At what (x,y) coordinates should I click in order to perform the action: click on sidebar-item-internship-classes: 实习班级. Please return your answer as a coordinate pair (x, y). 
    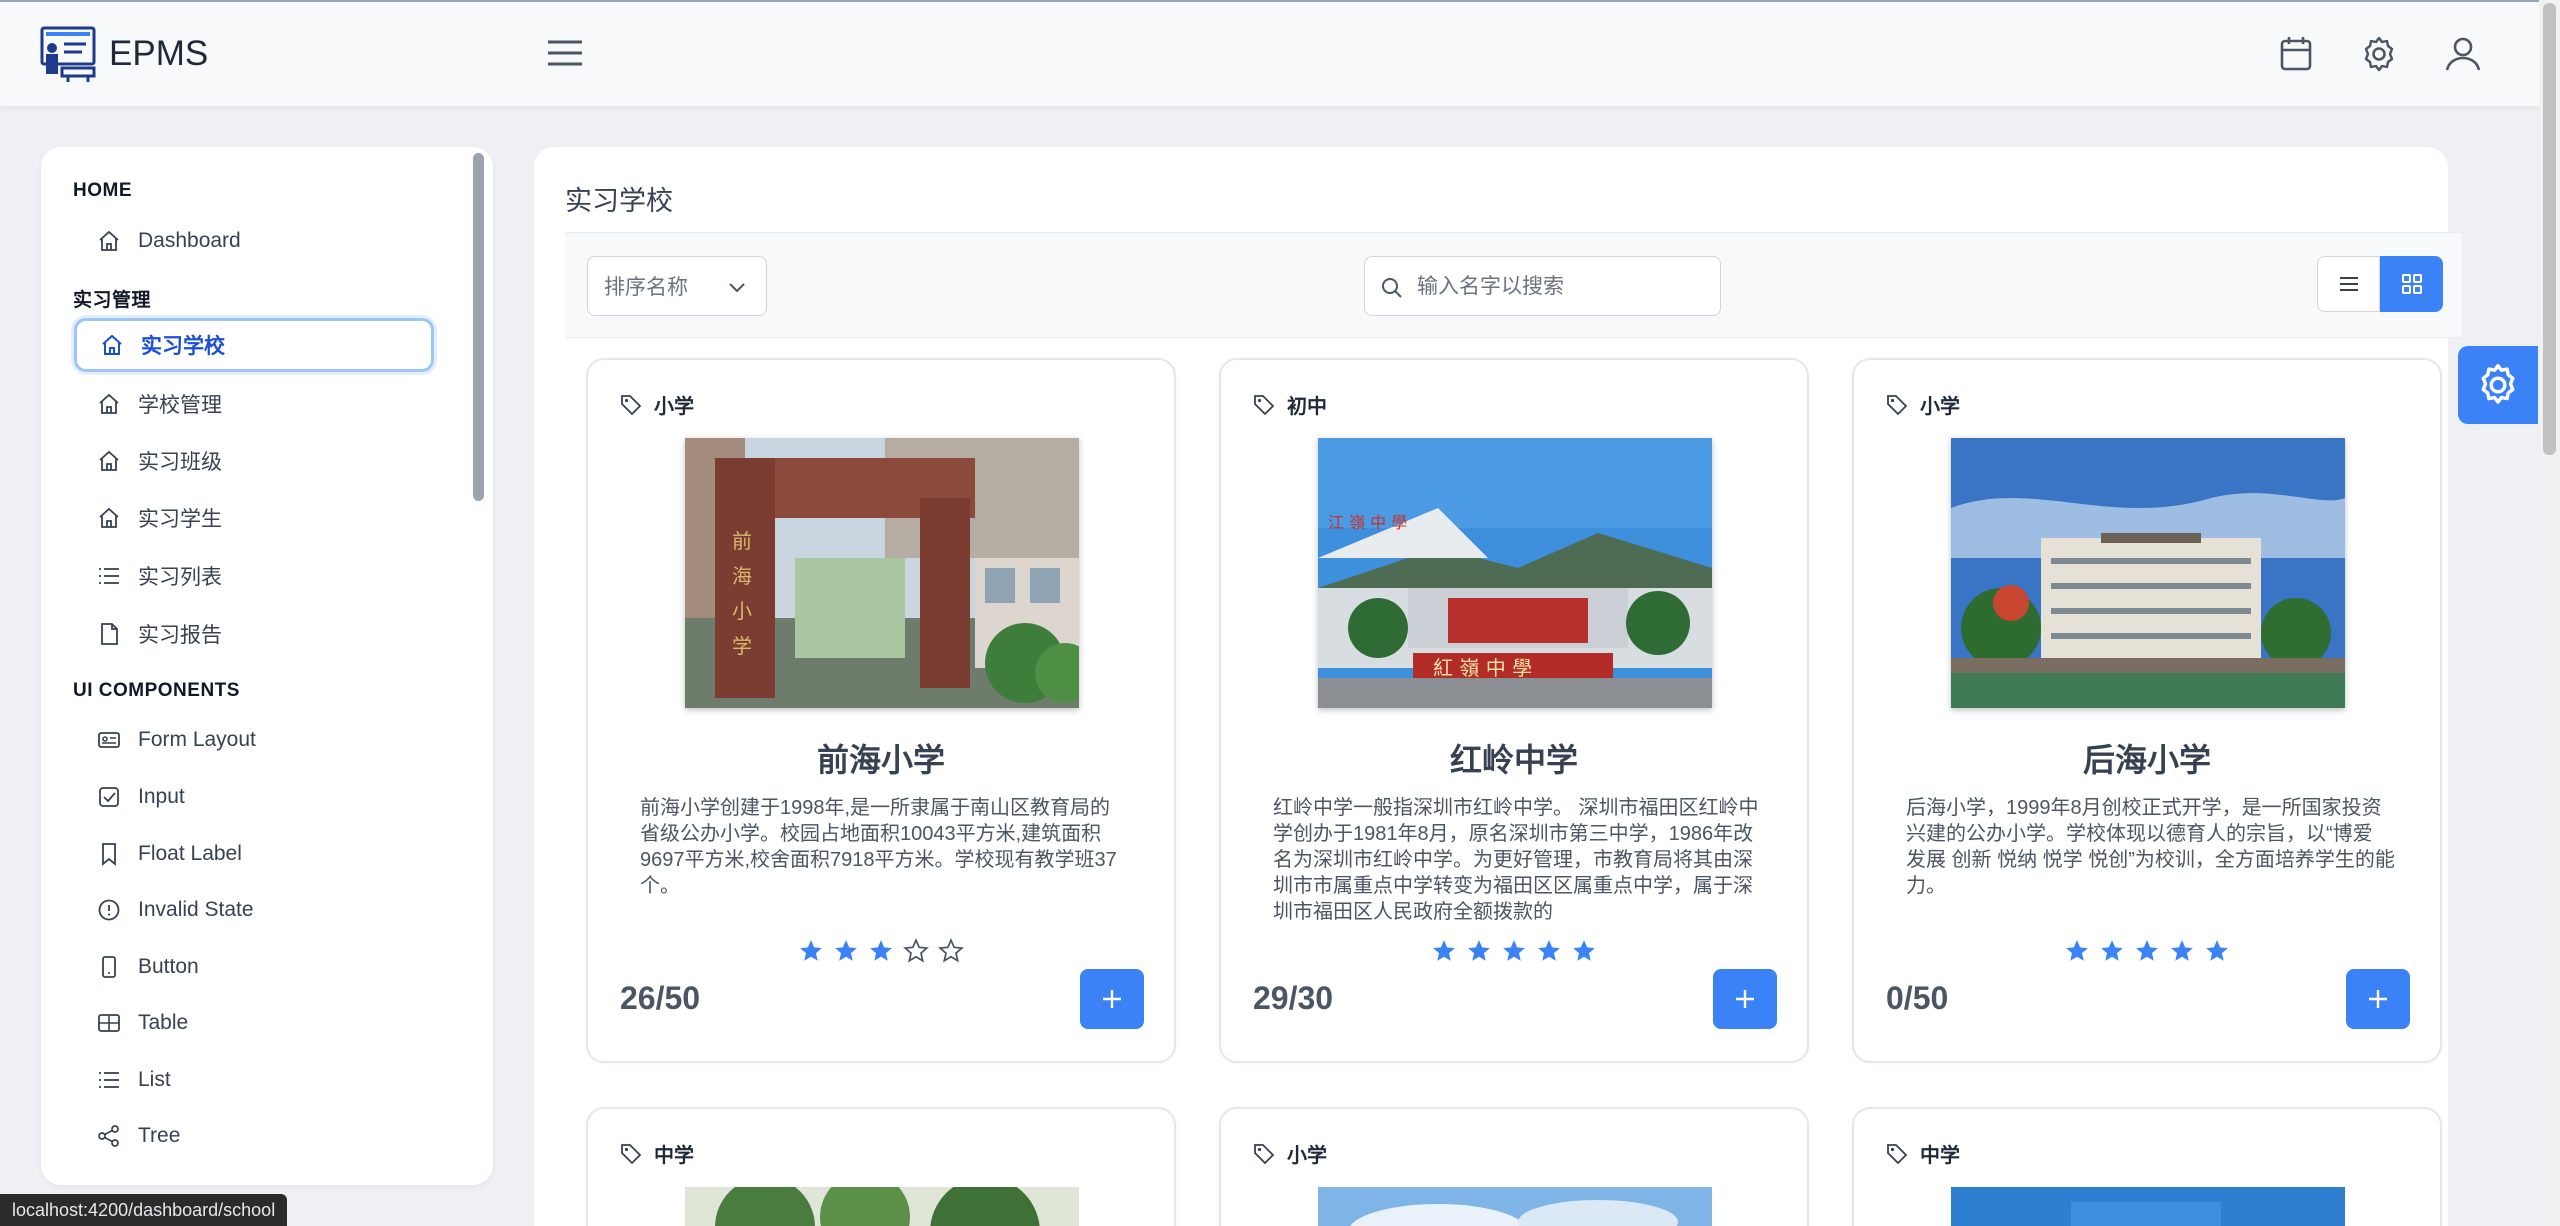
    Looking at the image, I should click on (254, 461).